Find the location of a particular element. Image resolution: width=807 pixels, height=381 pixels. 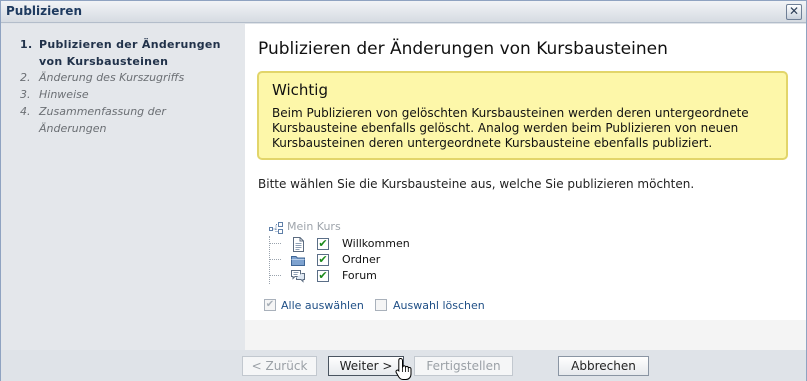

wizard-step-4: 4. Zusammenfassung der Änderungen is located at coordinates (107, 120).